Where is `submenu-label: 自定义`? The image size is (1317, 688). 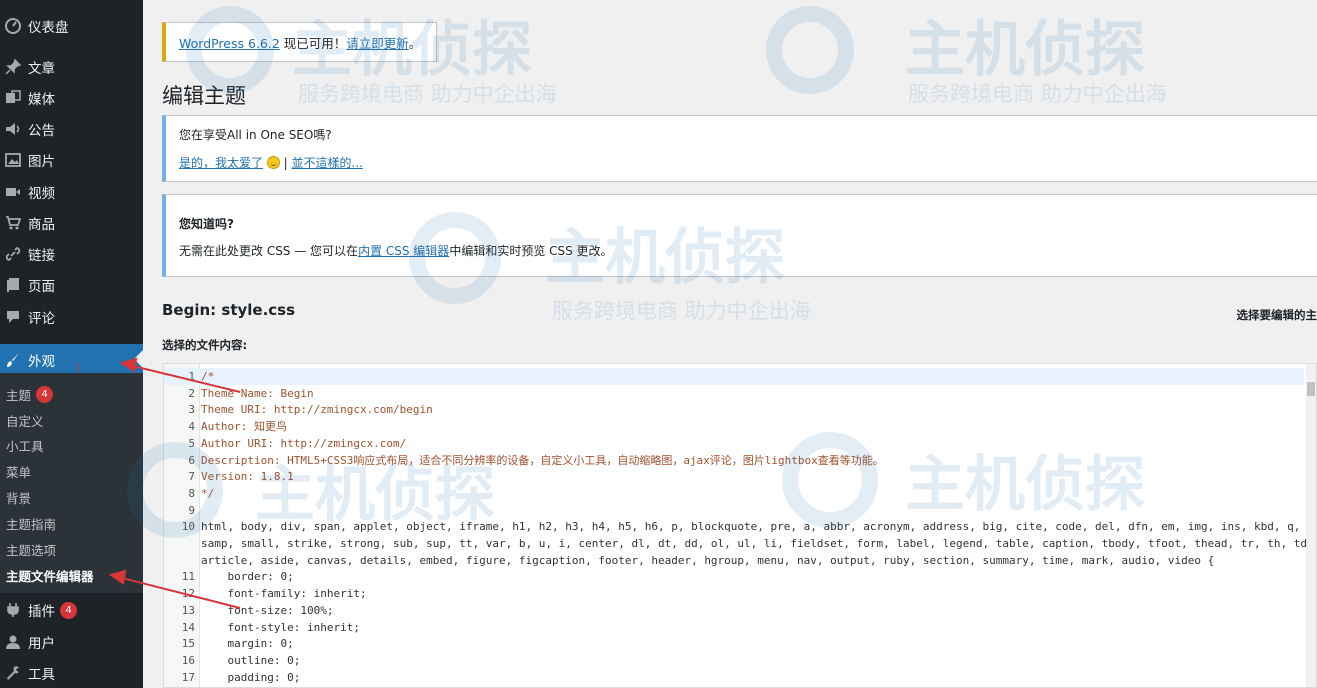
submenu-label: 自定义 is located at coordinates (25, 421).